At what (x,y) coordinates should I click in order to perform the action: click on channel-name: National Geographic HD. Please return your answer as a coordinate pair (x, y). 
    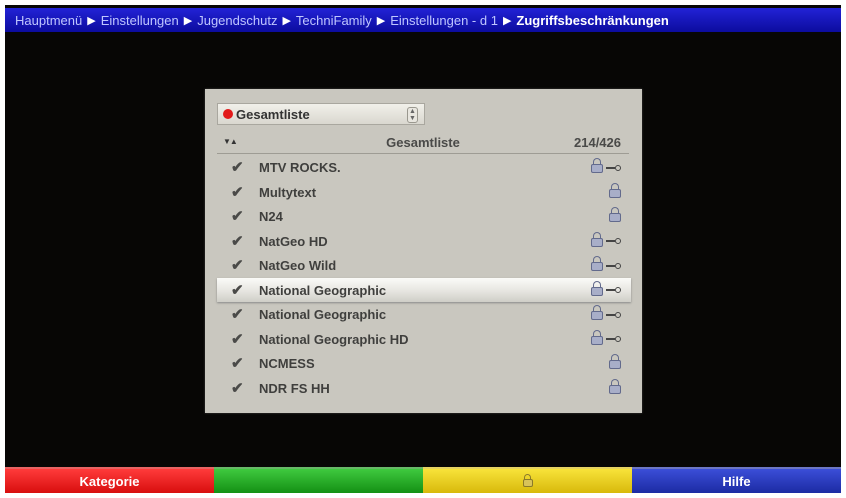
    Looking at the image, I should click on (334, 339).